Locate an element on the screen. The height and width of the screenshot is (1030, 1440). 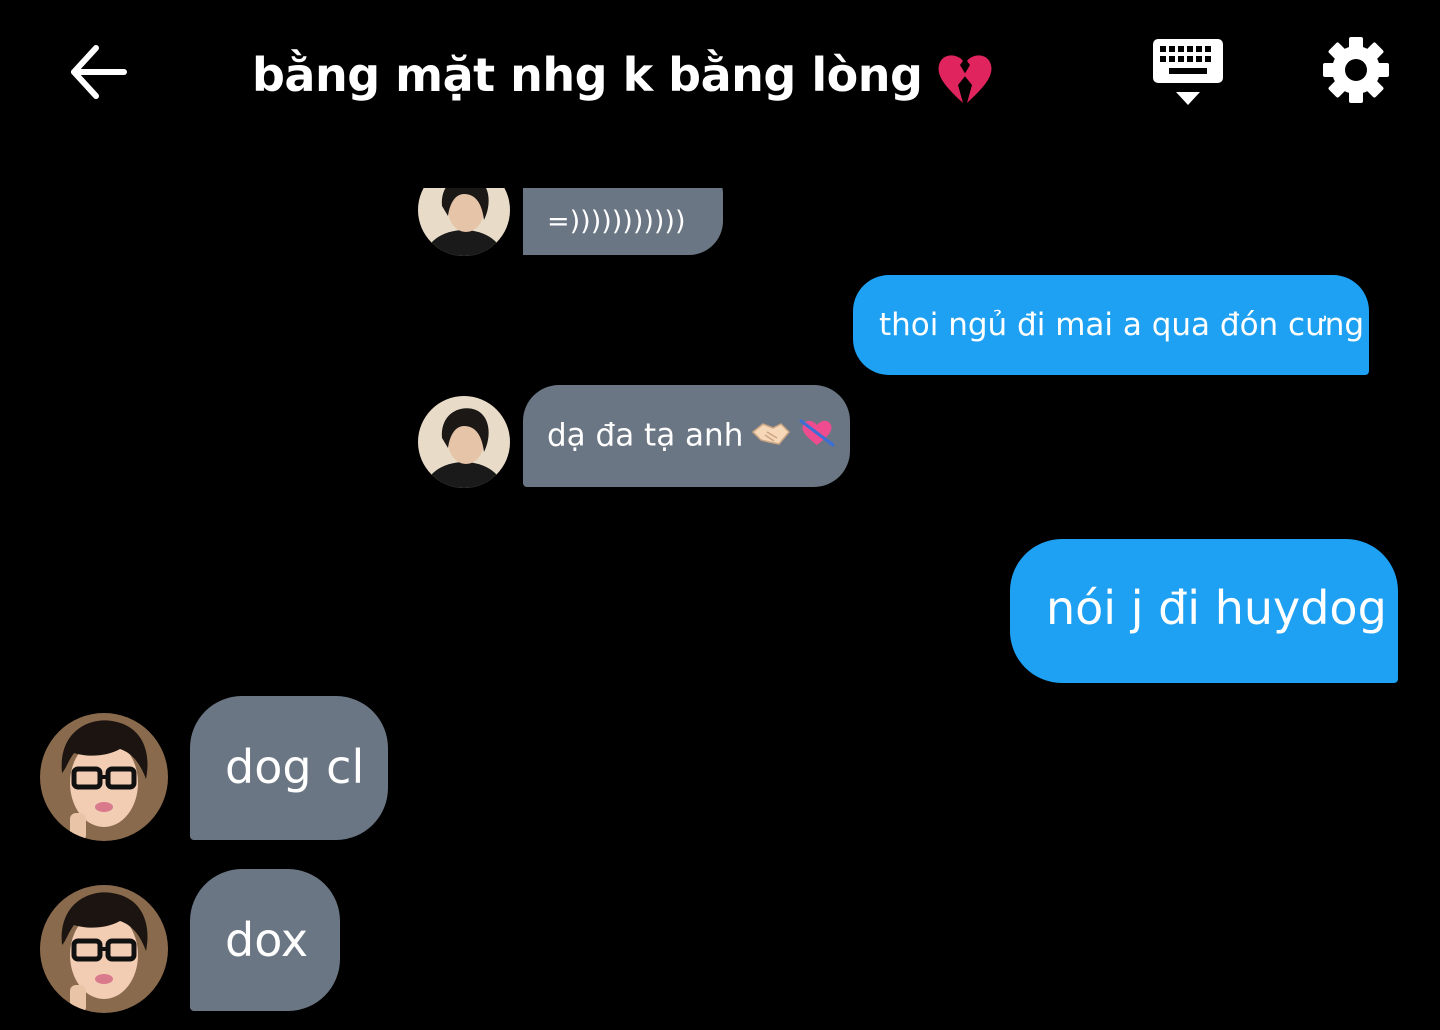
chat-title-text: bằng mặt nhg k bằng lòng is located at coordinates (587, 75).